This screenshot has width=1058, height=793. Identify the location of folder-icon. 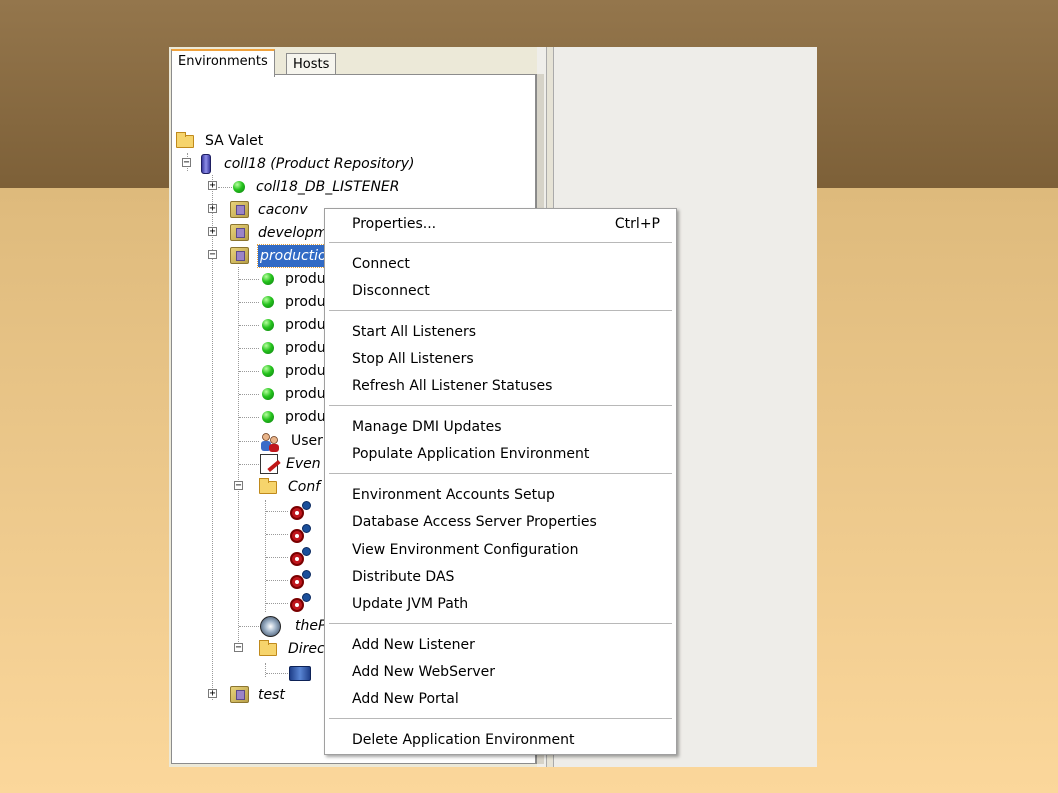
(268, 486).